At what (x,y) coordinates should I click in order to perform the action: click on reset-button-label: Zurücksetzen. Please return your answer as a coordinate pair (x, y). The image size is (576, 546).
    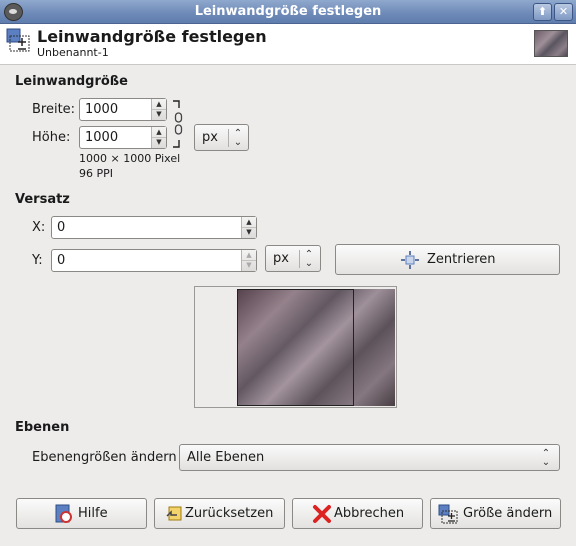
    Looking at the image, I should click on (229, 513).